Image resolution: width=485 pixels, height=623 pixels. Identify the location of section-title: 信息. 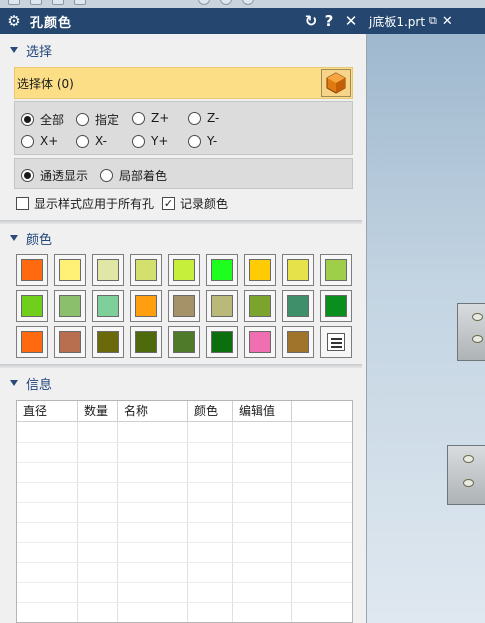
(39, 385).